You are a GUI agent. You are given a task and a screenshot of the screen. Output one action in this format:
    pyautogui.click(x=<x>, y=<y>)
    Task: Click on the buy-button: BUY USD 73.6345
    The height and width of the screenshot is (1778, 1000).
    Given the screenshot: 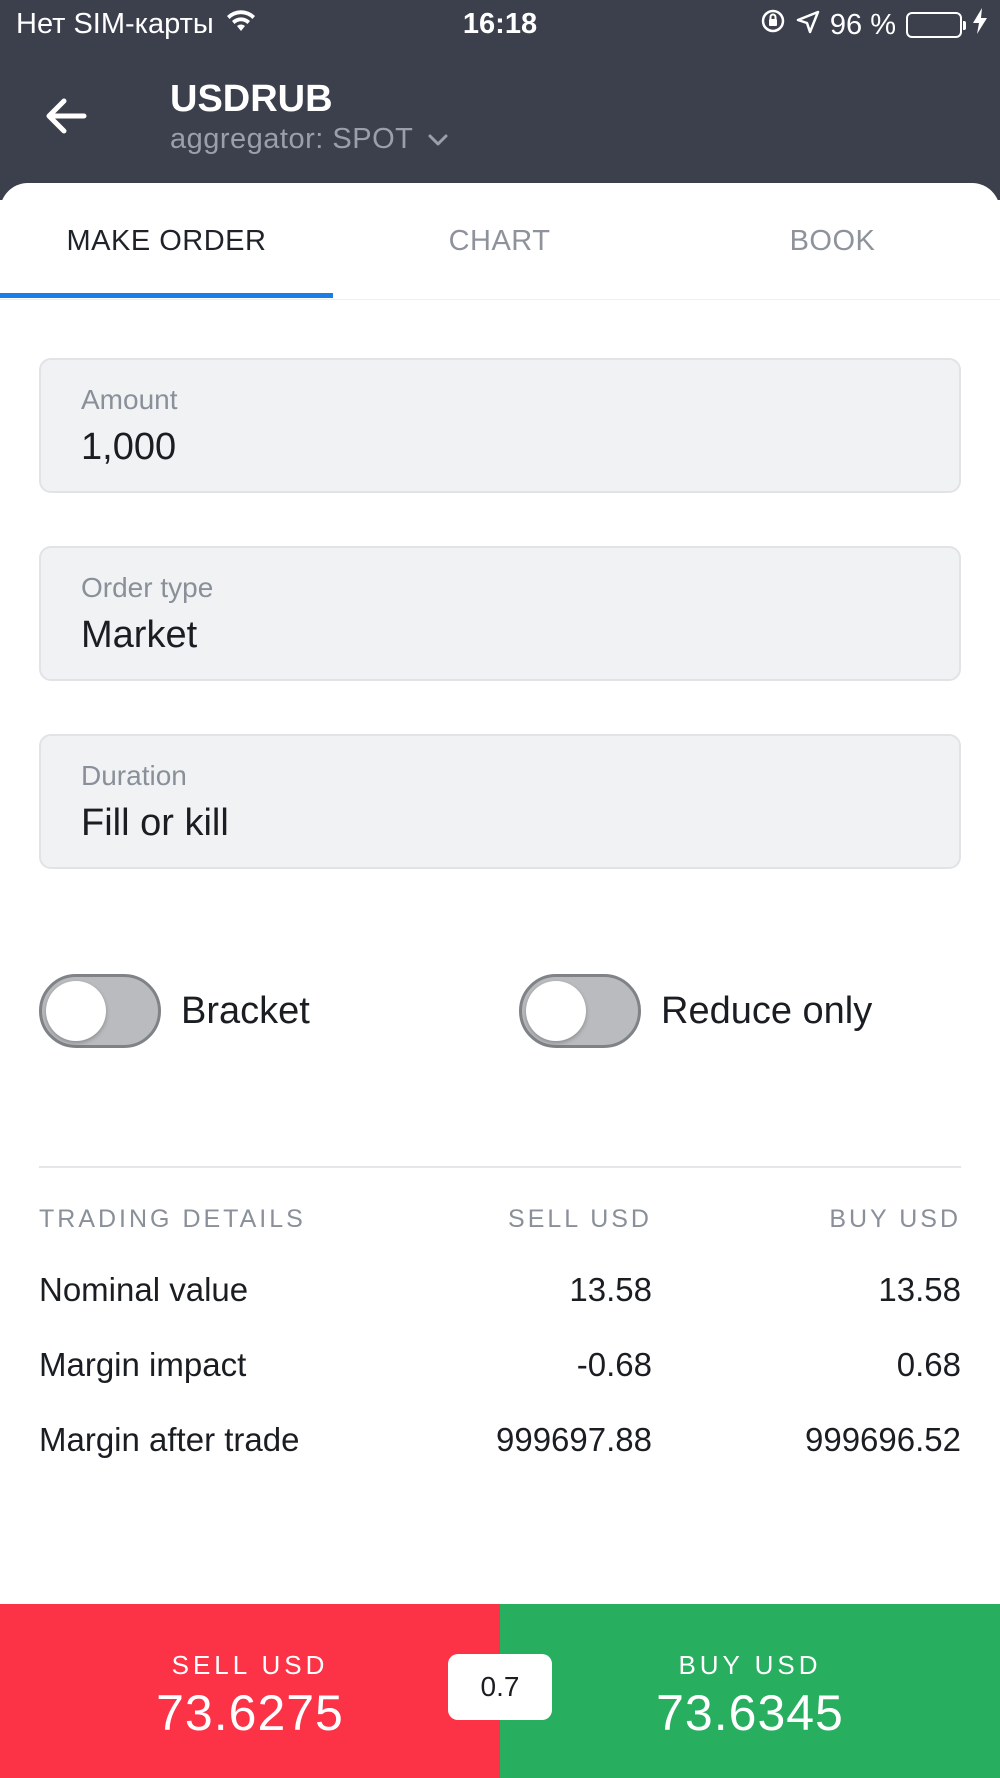 What is the action you would take?
    pyautogui.click(x=750, y=1691)
    